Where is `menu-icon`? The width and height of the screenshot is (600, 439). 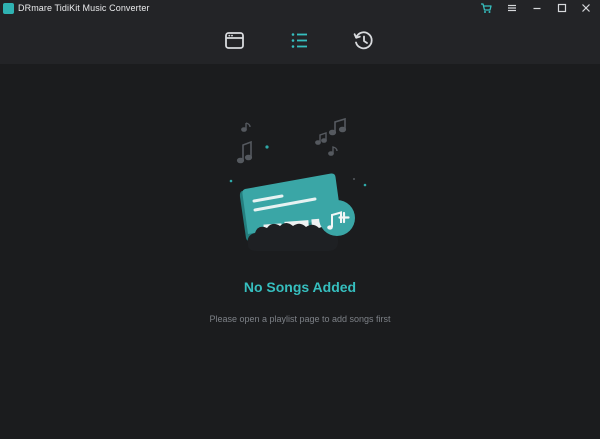 menu-icon is located at coordinates (512, 8).